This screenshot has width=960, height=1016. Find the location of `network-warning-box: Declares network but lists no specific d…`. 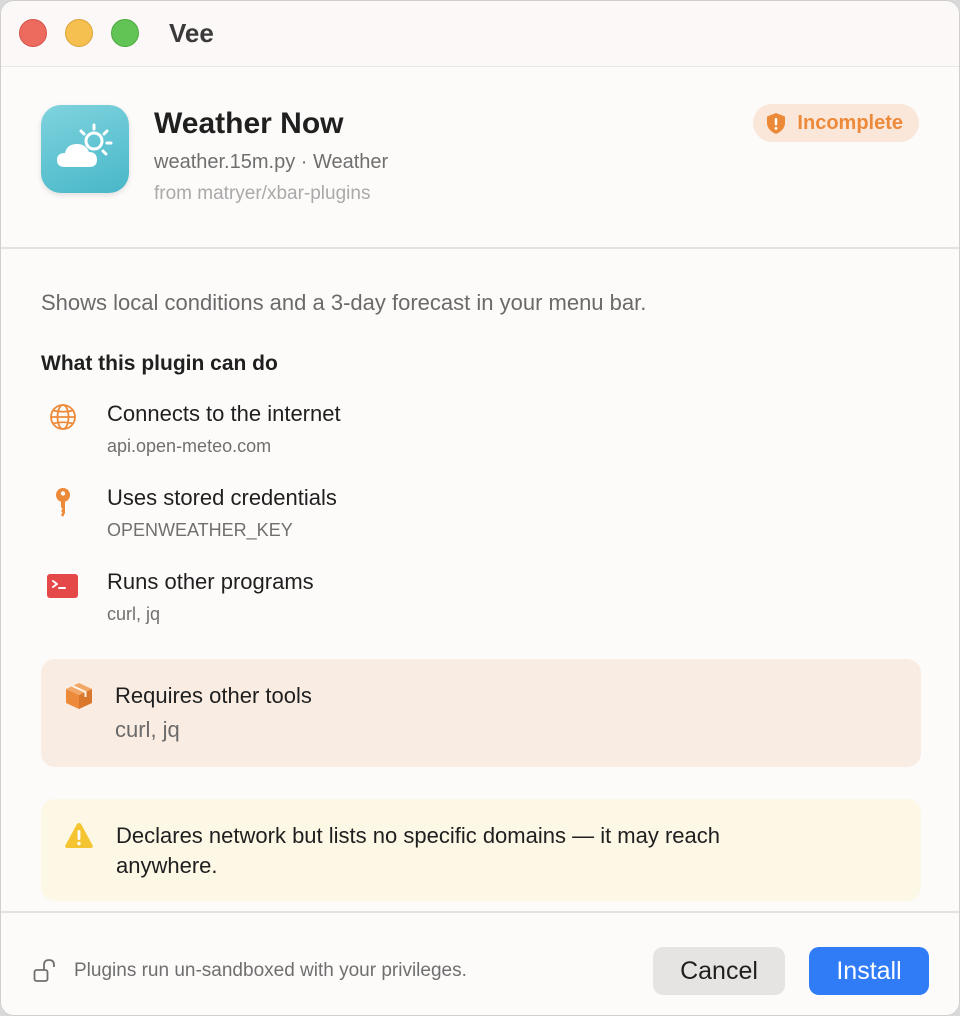

network-warning-box: Declares network but lists no specific d… is located at coordinates (481, 850).